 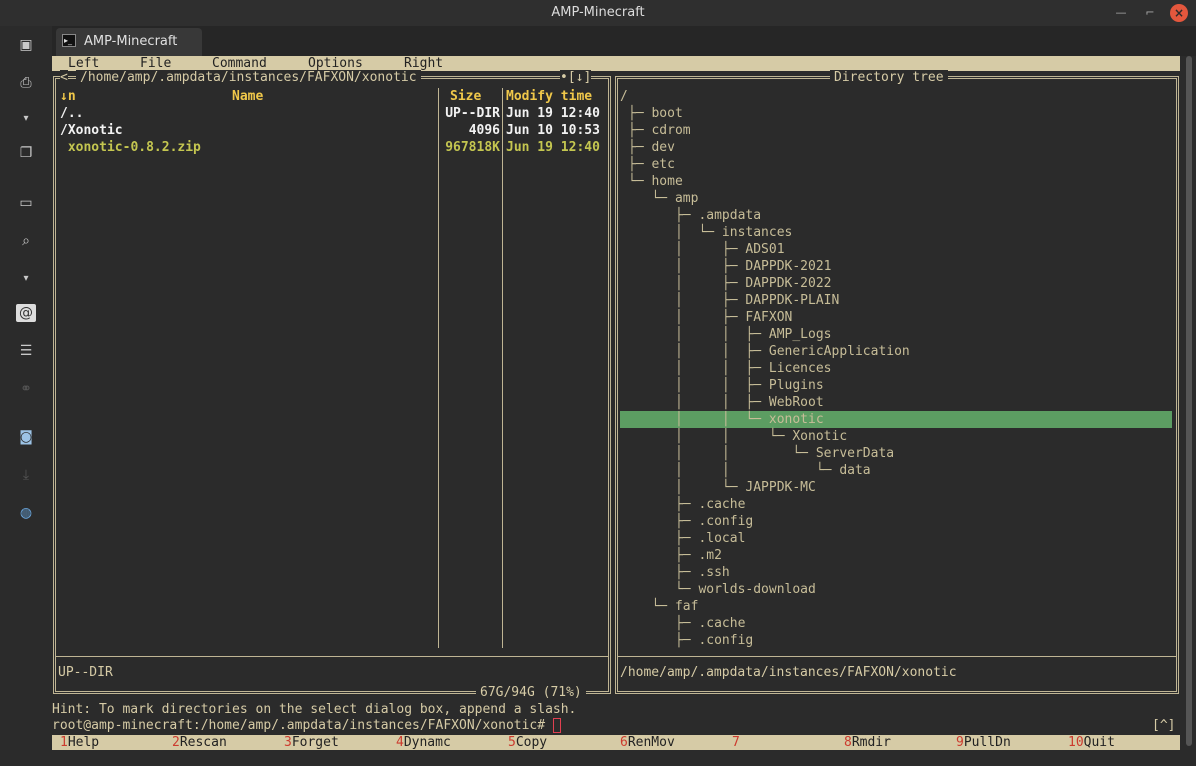 What do you see at coordinates (749, 470) in the screenshot?
I see `tree-item: │ │ └─ data` at bounding box center [749, 470].